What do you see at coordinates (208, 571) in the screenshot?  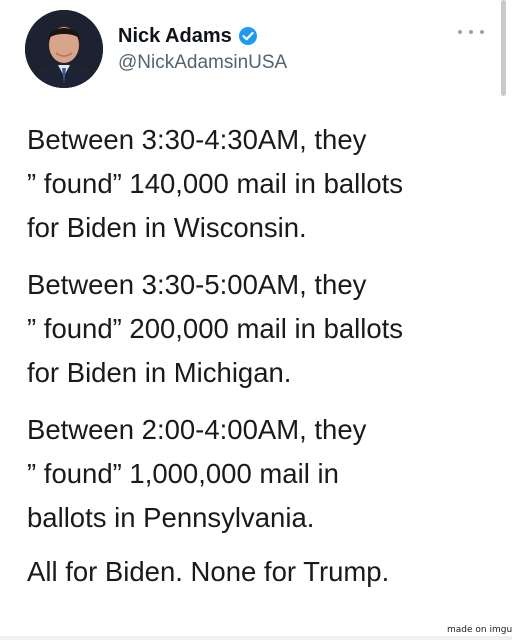 I see `tweet-closing-line: All for Biden. None for Trump.` at bounding box center [208, 571].